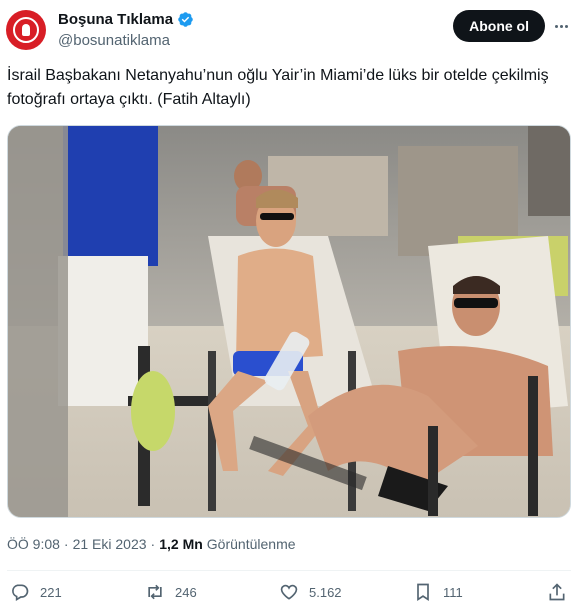 The height and width of the screenshot is (613, 577). Describe the element at coordinates (115, 19) in the screenshot. I see `display-name: Boşuna Tıklama` at that location.